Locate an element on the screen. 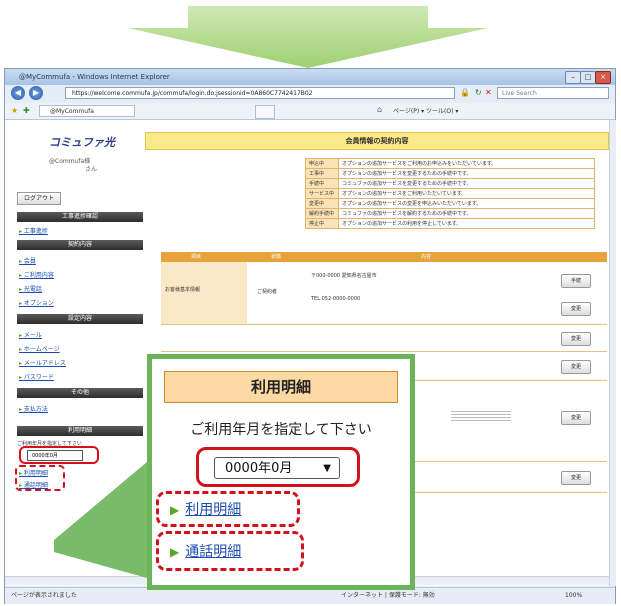 This screenshot has height=606, width=621. legend-text: オプションの追加サービスをご利用のお申込みをいただいています。 is located at coordinates (466, 163).